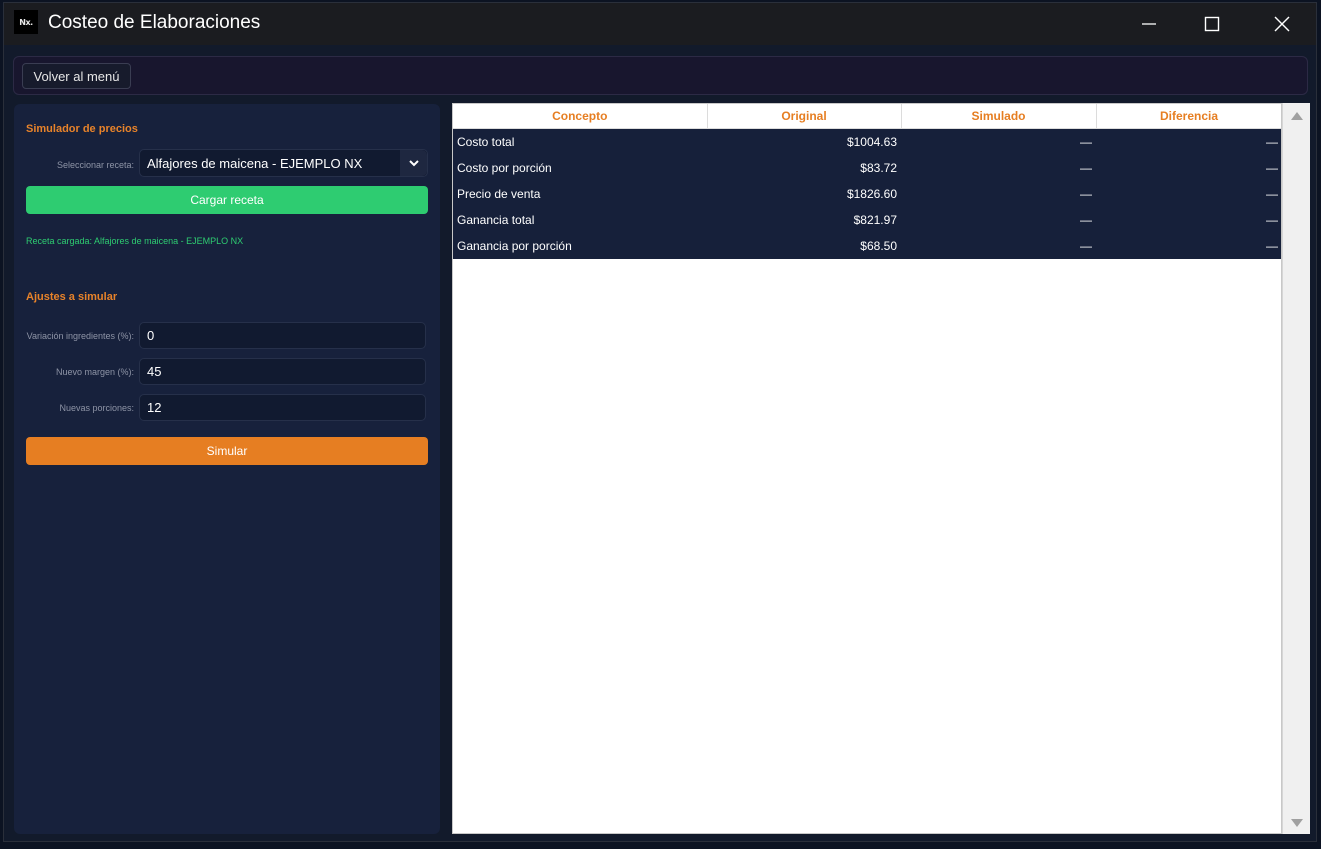 This screenshot has width=1321, height=849. I want to click on ingredient-variation-label: Variación ingredientes (%):, so click(80, 336).